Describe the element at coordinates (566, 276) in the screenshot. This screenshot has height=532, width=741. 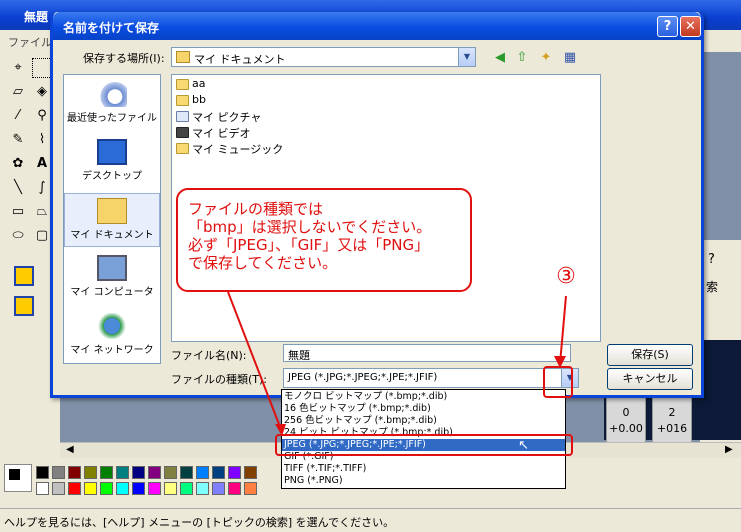
I see `step-marker: ③` at that location.